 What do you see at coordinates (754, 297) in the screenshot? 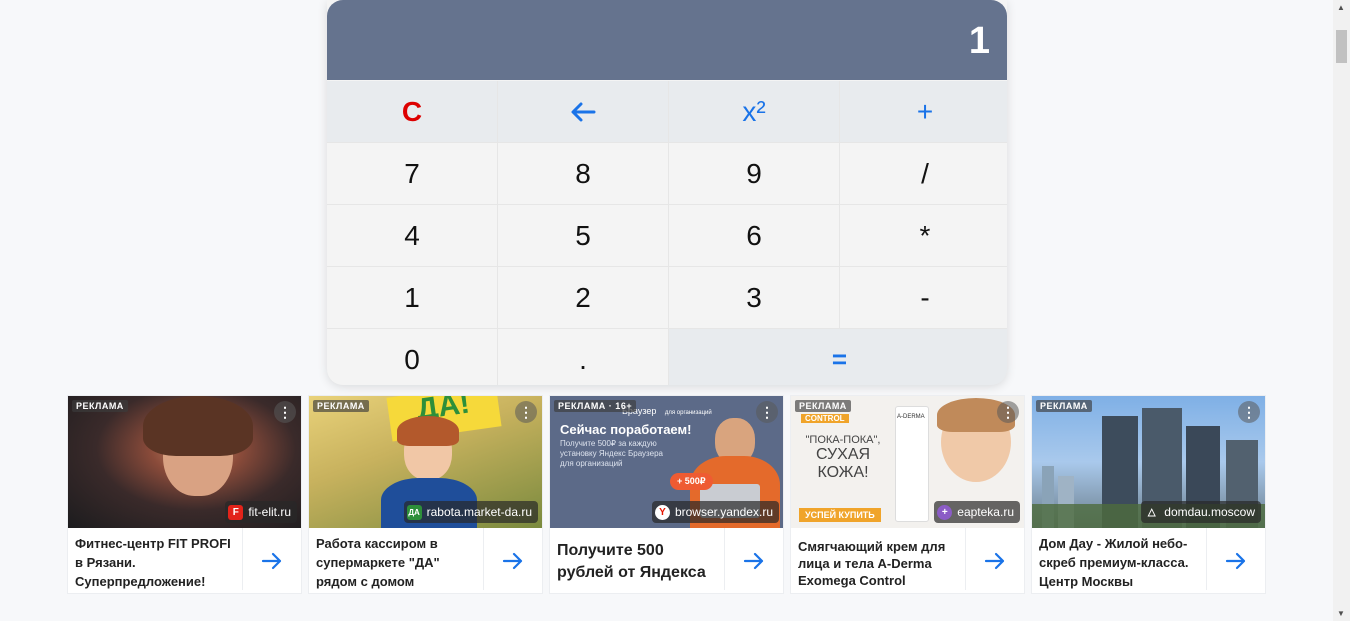
I see `digit-3-button: 3` at bounding box center [754, 297].